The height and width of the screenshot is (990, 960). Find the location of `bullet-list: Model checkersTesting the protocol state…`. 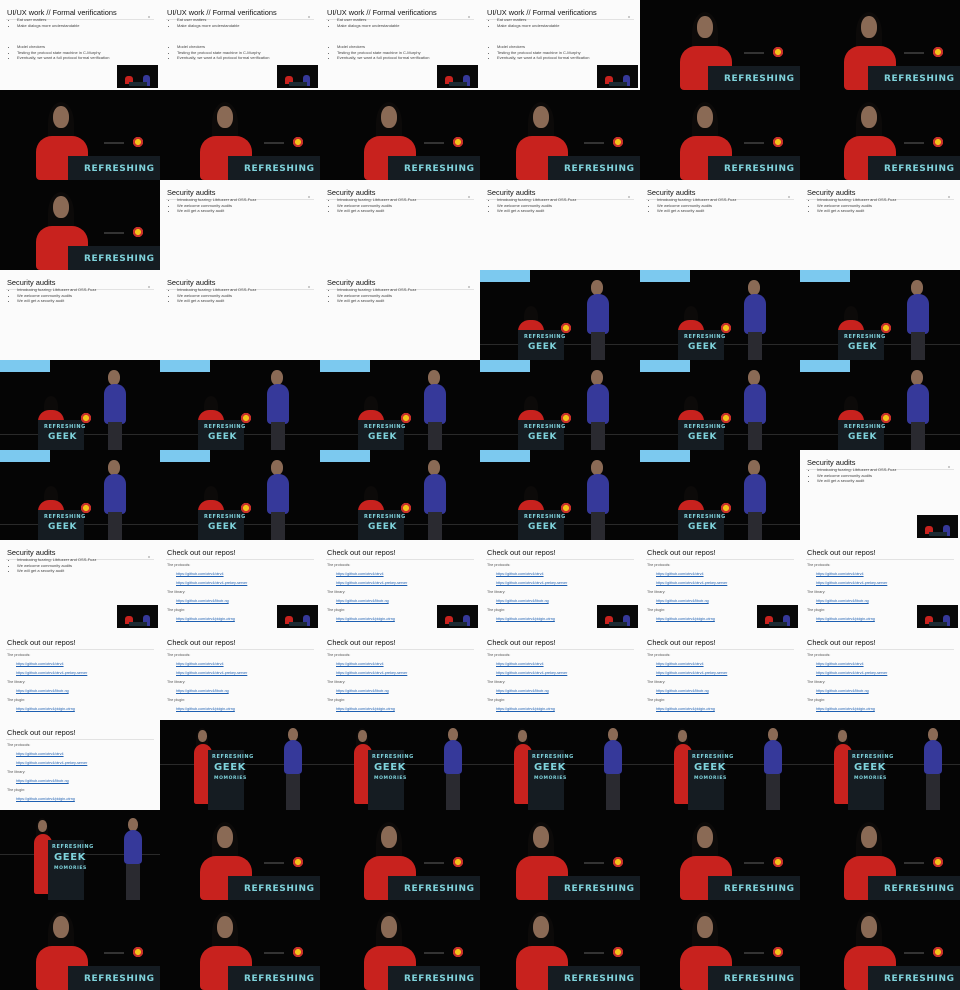

bullet-list: Model checkersTesting the protocol state… is located at coordinates (539, 52).